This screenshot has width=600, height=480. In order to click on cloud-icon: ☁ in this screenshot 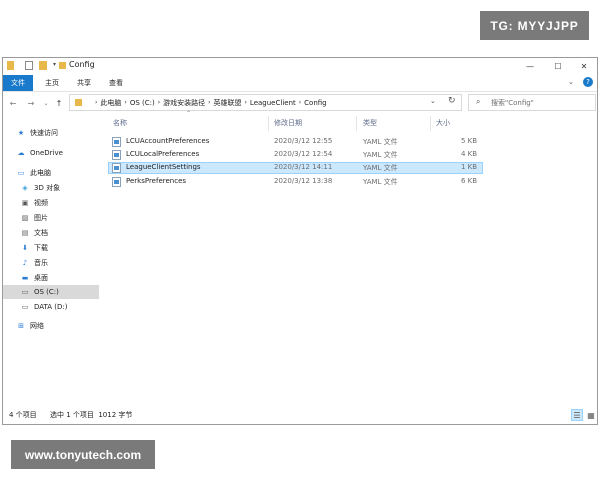, I will do `click(21, 153)`.